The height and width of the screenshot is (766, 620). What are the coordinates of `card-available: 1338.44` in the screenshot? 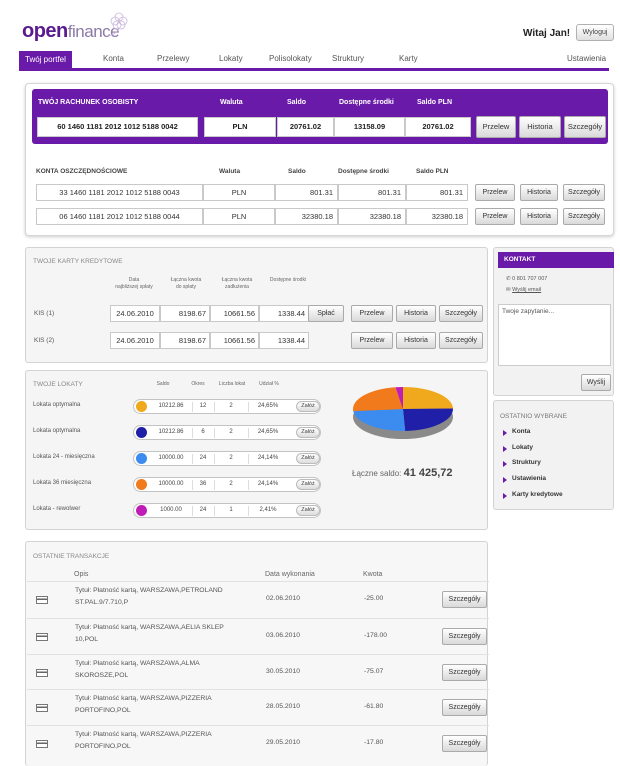 It's located at (284, 313).